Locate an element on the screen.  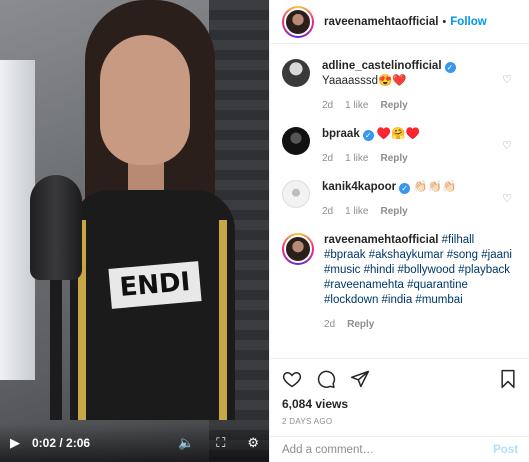
follow-button: Follow is located at coordinates (468, 22).